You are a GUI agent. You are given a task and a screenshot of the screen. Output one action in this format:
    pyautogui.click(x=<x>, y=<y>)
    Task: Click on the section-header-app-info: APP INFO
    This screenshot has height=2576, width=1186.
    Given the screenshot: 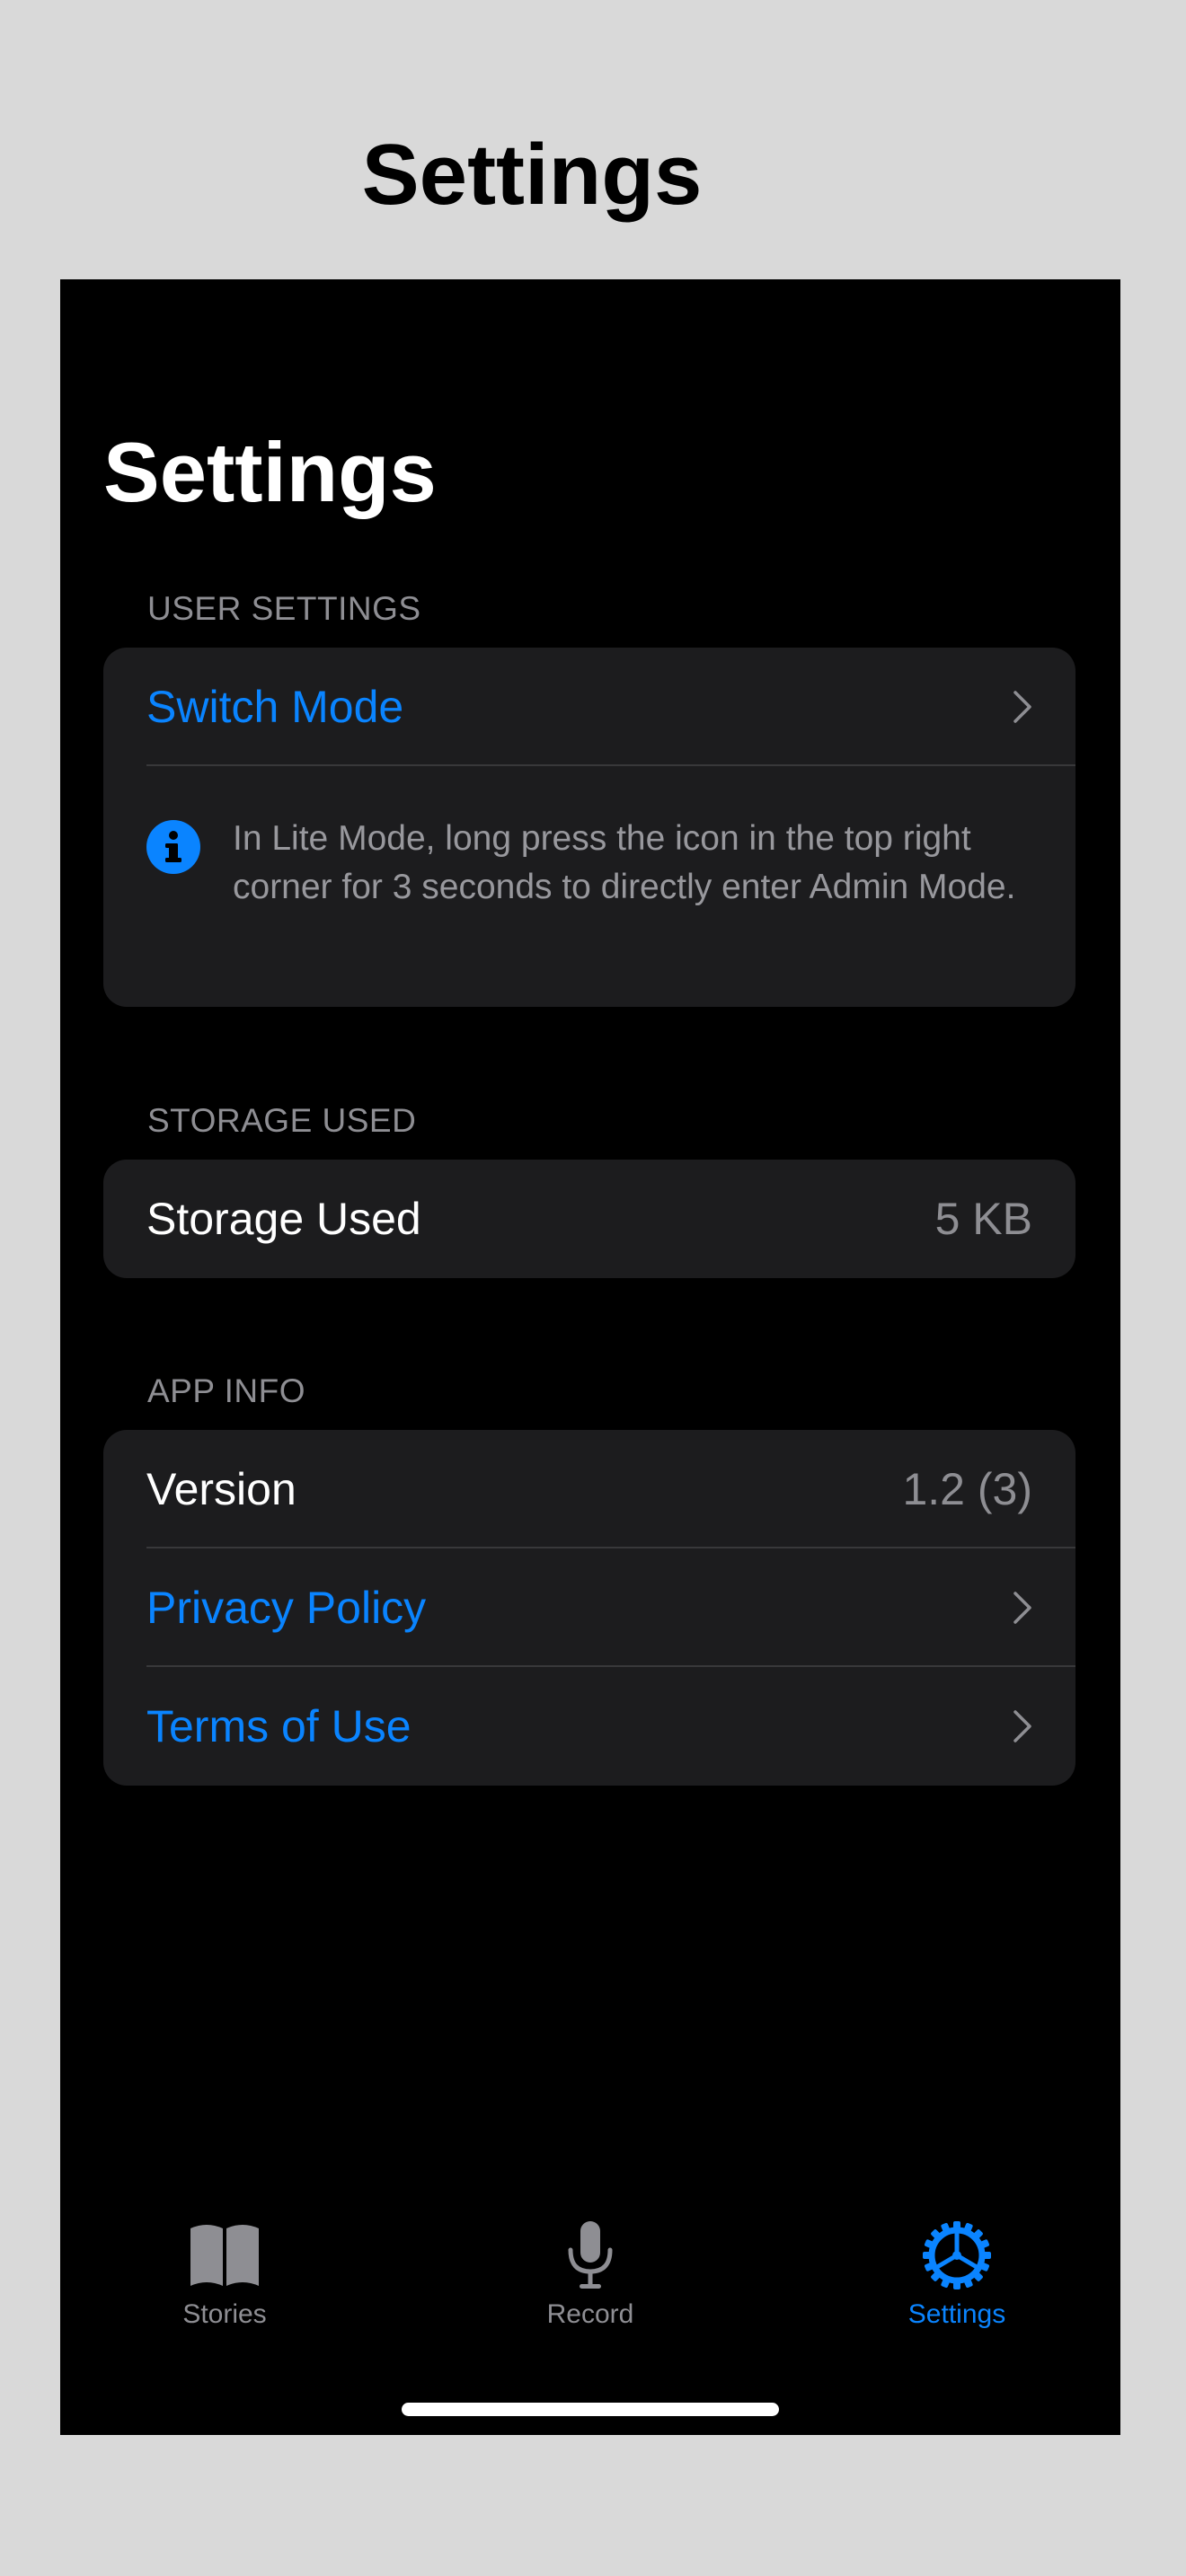 What is the action you would take?
    pyautogui.click(x=226, y=1390)
    